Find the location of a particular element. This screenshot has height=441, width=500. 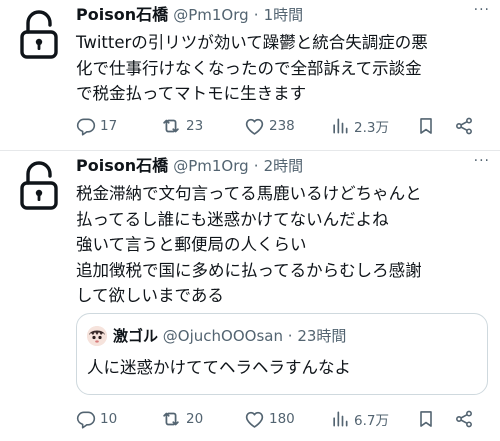

reply-count: 10 is located at coordinates (109, 419).